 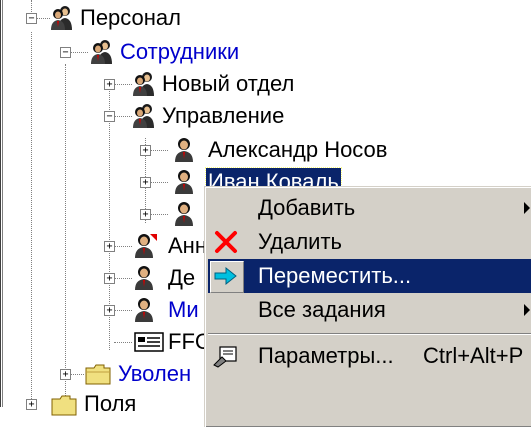 I want to click on tree-node-personal: Персонал, so click(x=130, y=18).